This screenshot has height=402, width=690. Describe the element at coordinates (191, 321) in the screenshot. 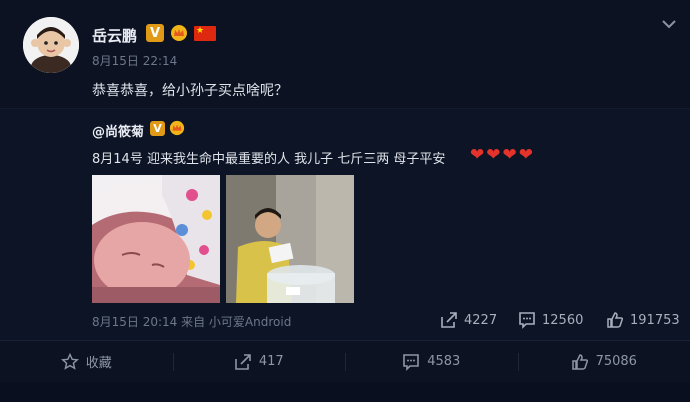

I see `repost-meta: 8月15日 20:14 来自 小可爱Android` at that location.